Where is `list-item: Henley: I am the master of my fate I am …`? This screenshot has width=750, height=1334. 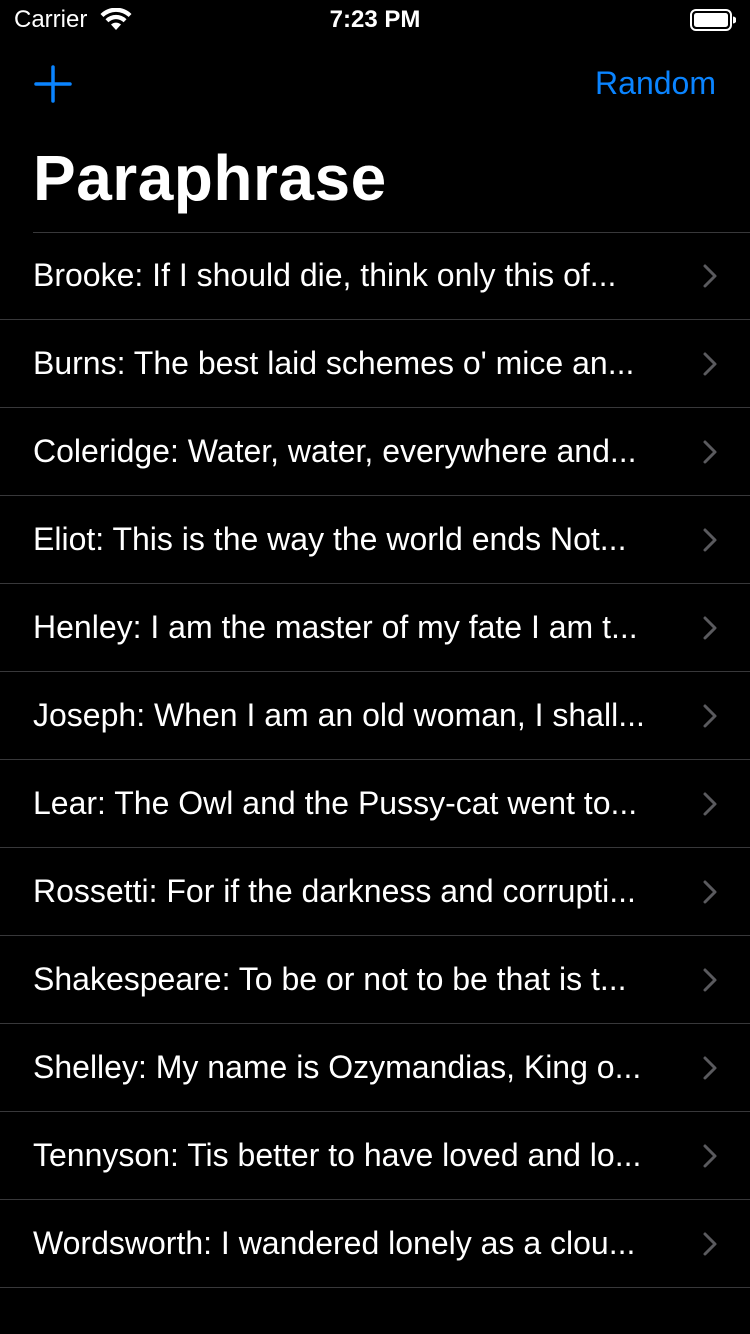
list-item: Henley: I am the master of my fate I am … is located at coordinates (375, 628).